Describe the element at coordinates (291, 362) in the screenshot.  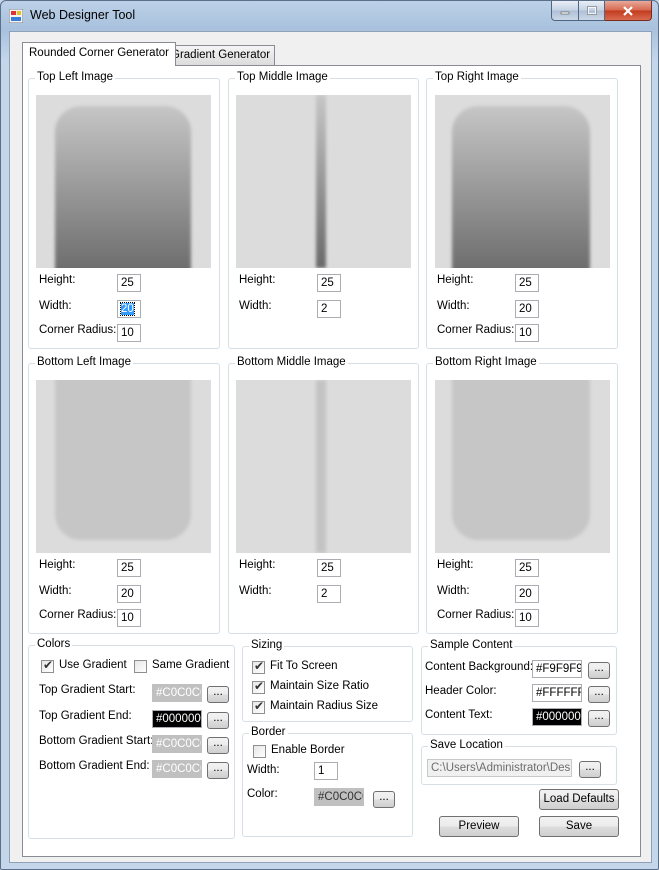
I see `group-title: Bottom Middle Image` at that location.